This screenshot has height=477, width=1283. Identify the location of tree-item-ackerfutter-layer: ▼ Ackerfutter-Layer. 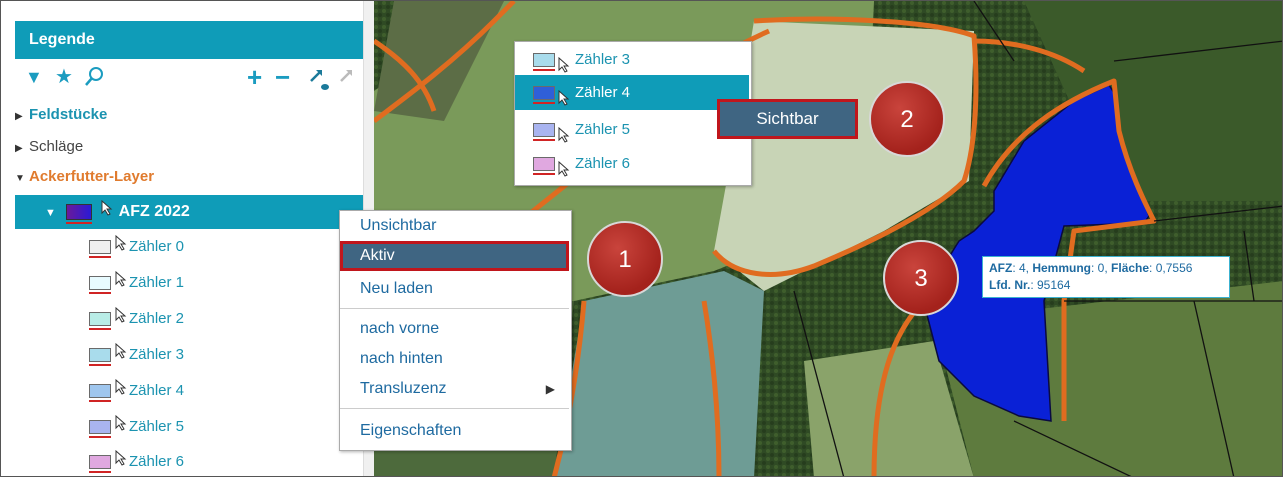
(84, 177).